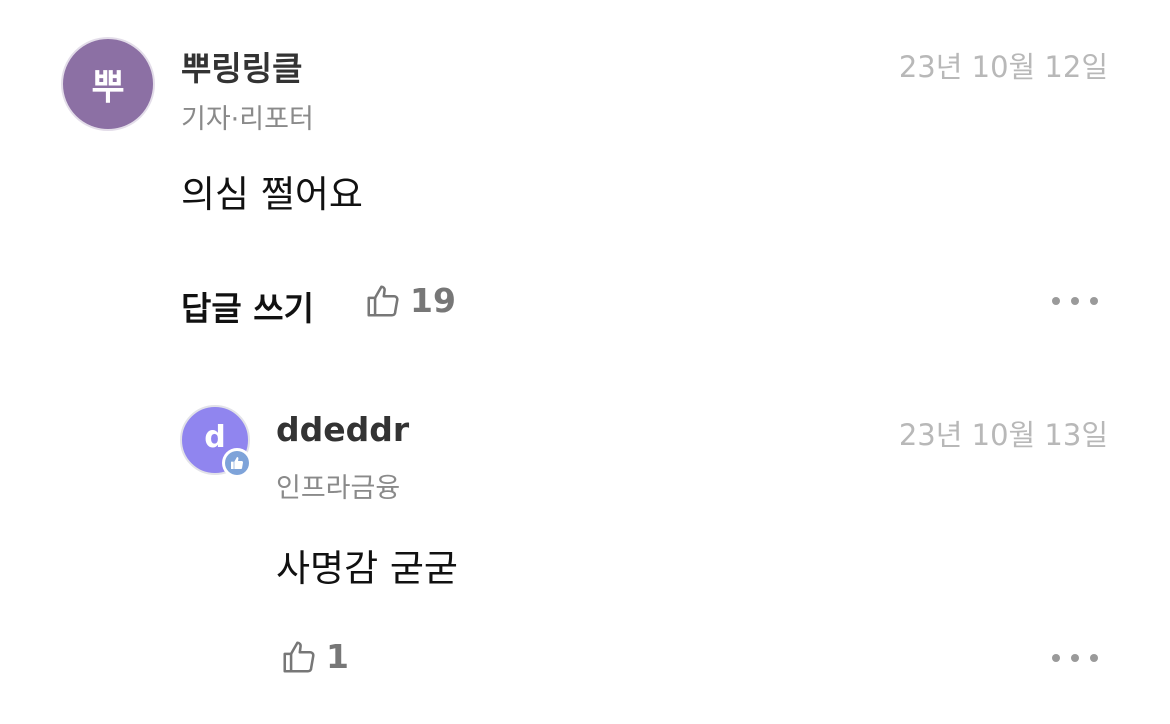 Image resolution: width=1170 pixels, height=724 pixels. Describe the element at coordinates (241, 66) in the screenshot. I see `comment-author-name: 뿌링링클` at that location.